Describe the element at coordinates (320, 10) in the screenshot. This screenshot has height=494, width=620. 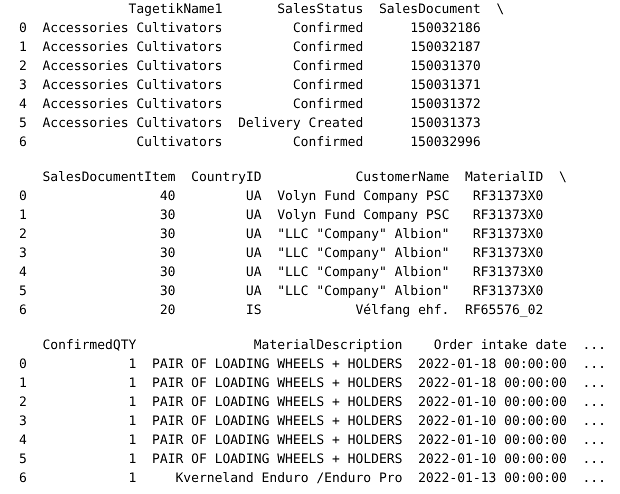
I see `column-header: SalesStatus` at that location.